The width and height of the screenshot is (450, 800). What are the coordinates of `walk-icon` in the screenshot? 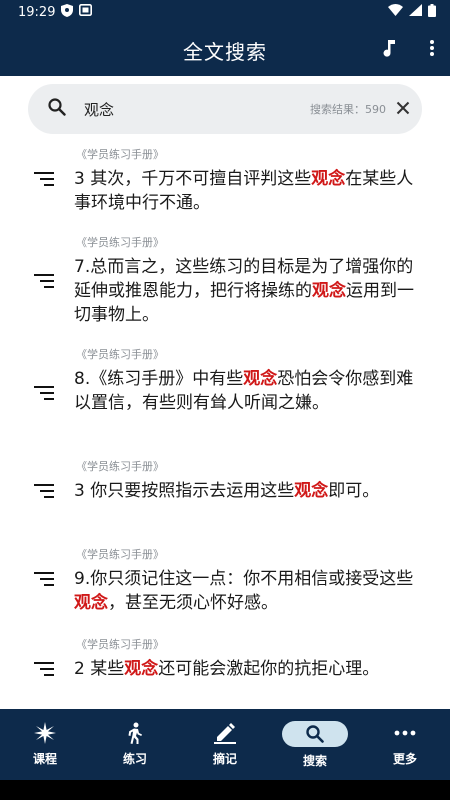 It's located at (135, 733).